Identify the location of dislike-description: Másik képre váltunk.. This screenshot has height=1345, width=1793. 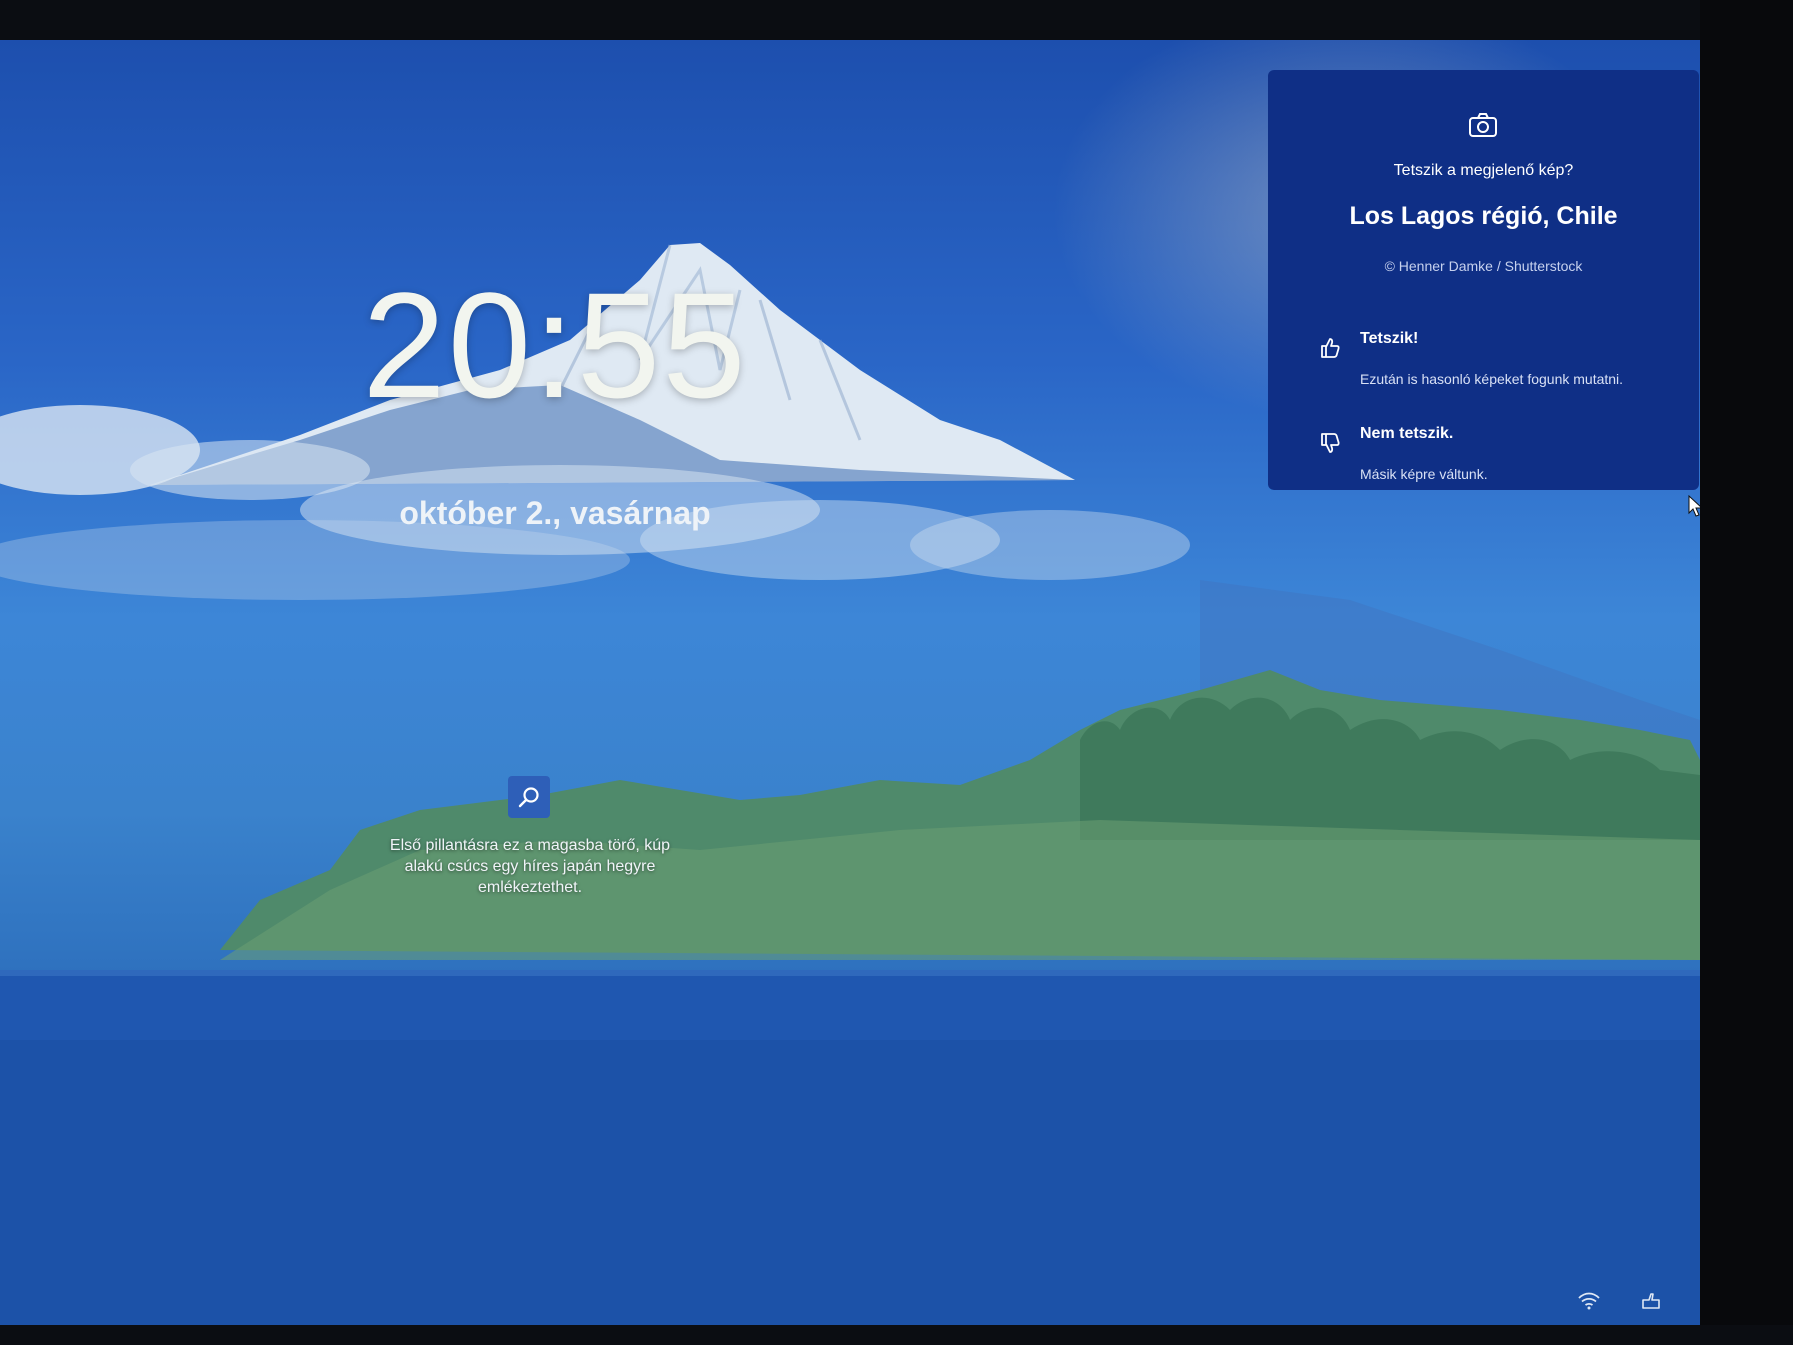
(1424, 474).